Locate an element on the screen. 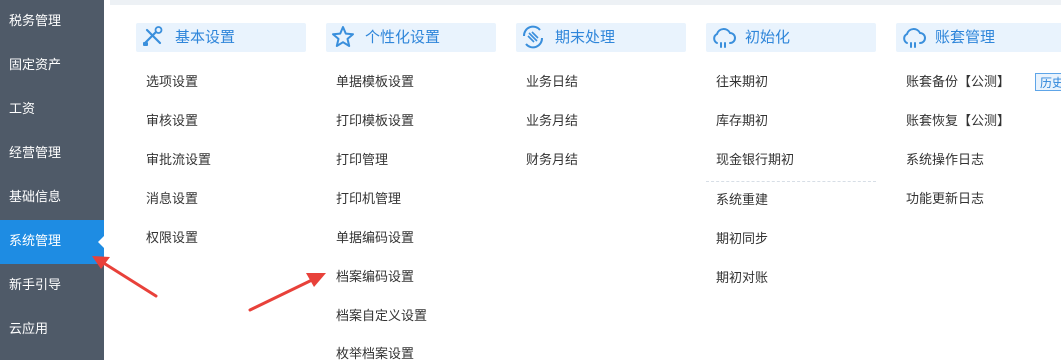  menu-item-finance-monthly-close: 财务月结 is located at coordinates (552, 161).